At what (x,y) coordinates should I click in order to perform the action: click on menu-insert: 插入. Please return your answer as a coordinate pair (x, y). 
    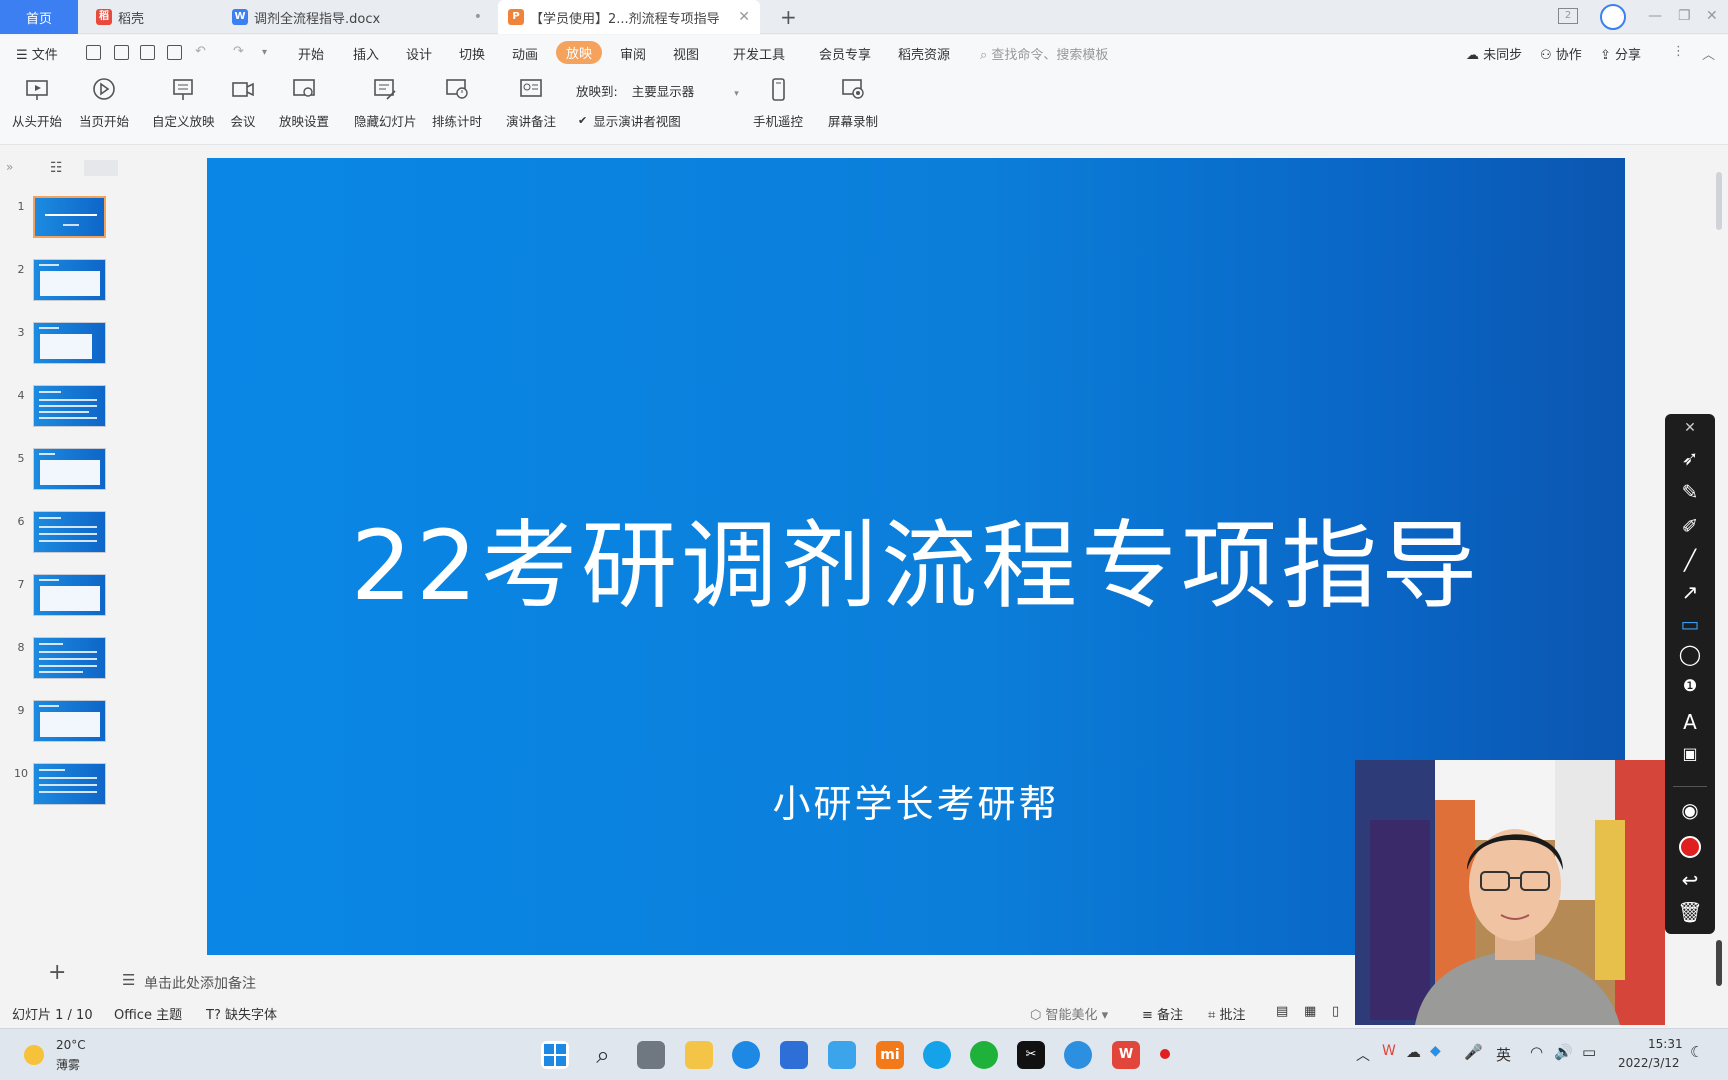
    Looking at the image, I should click on (366, 53).